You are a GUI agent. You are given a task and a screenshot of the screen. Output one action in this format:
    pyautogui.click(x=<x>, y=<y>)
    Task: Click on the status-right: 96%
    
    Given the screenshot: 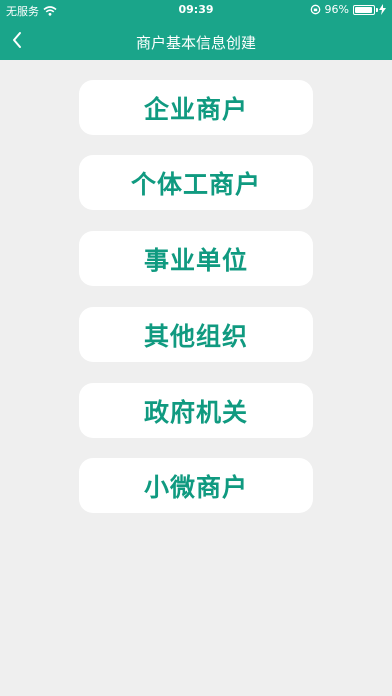 What is the action you would take?
    pyautogui.click(x=348, y=9)
    